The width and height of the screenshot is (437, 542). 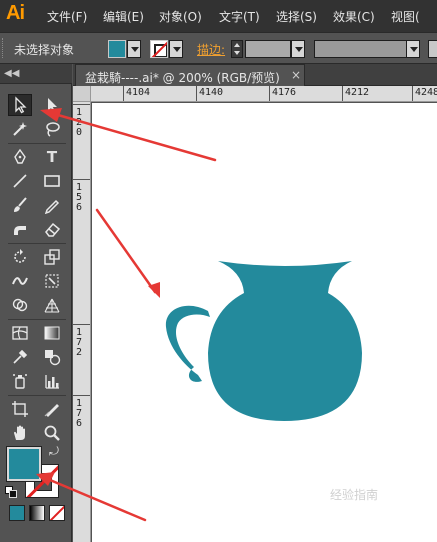 What do you see at coordinates (20, 257) in the screenshot?
I see `rotate-tool-icon` at bounding box center [20, 257].